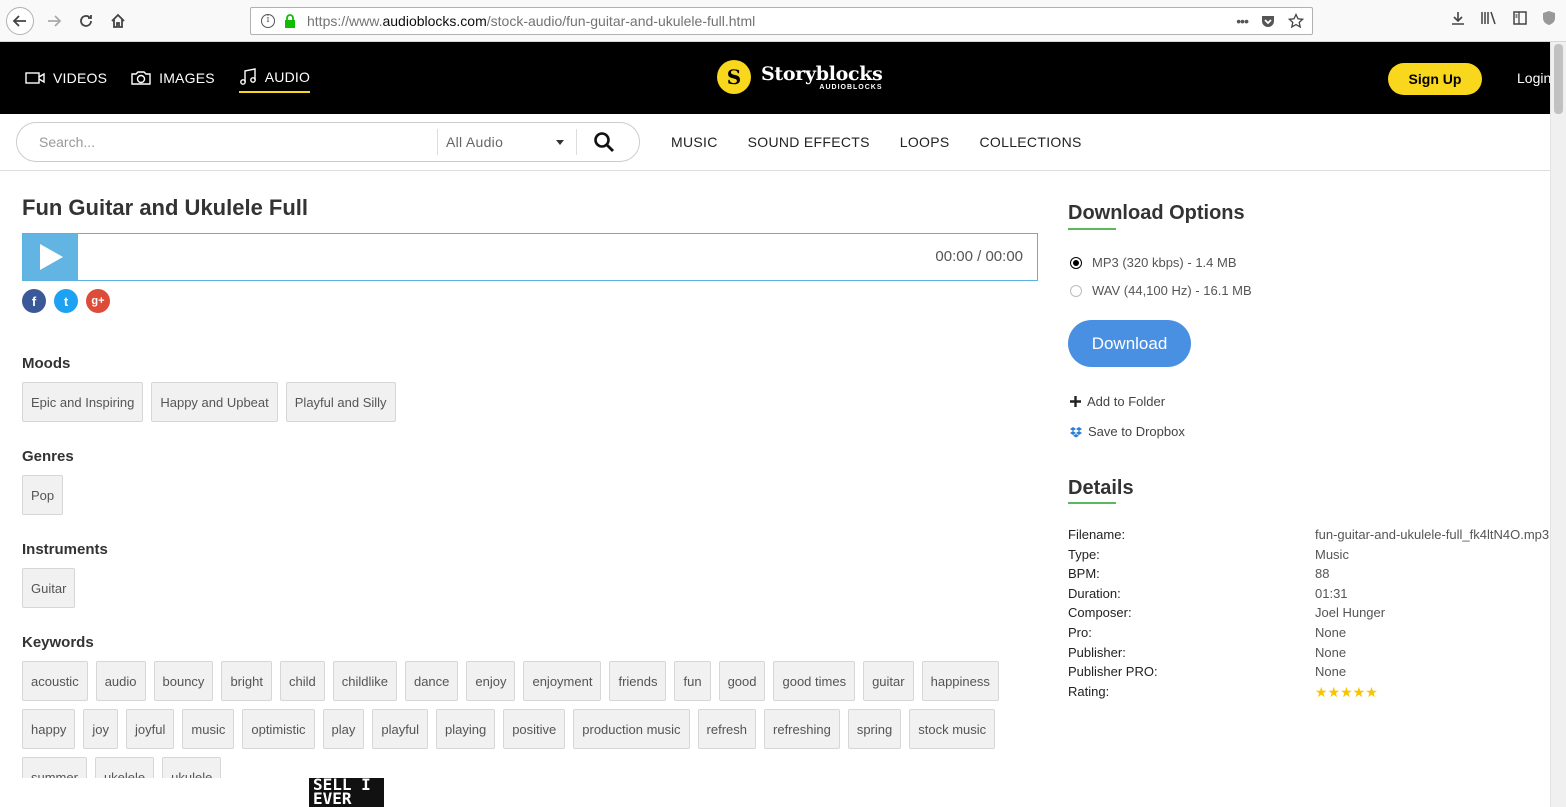 This screenshot has height=807, width=1566. I want to click on genre-tag: Pop, so click(43, 495).